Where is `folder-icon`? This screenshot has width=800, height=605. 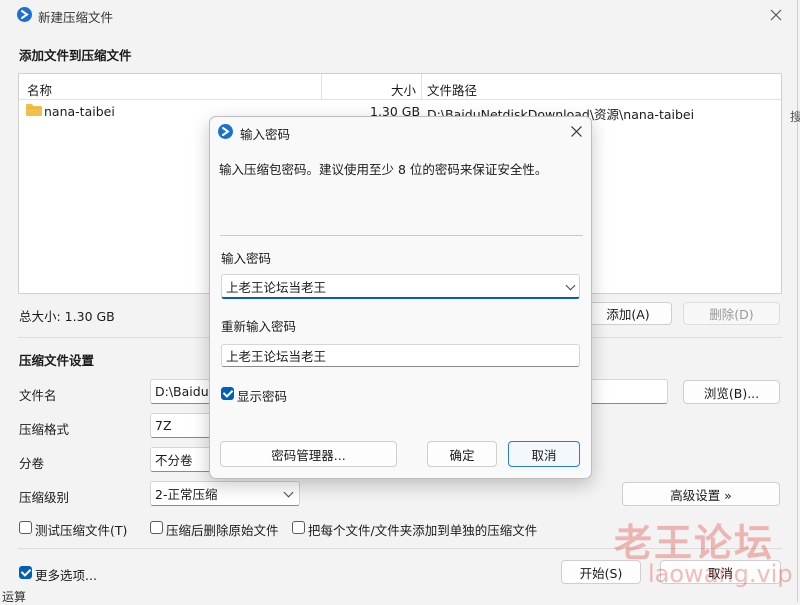 folder-icon is located at coordinates (34, 109).